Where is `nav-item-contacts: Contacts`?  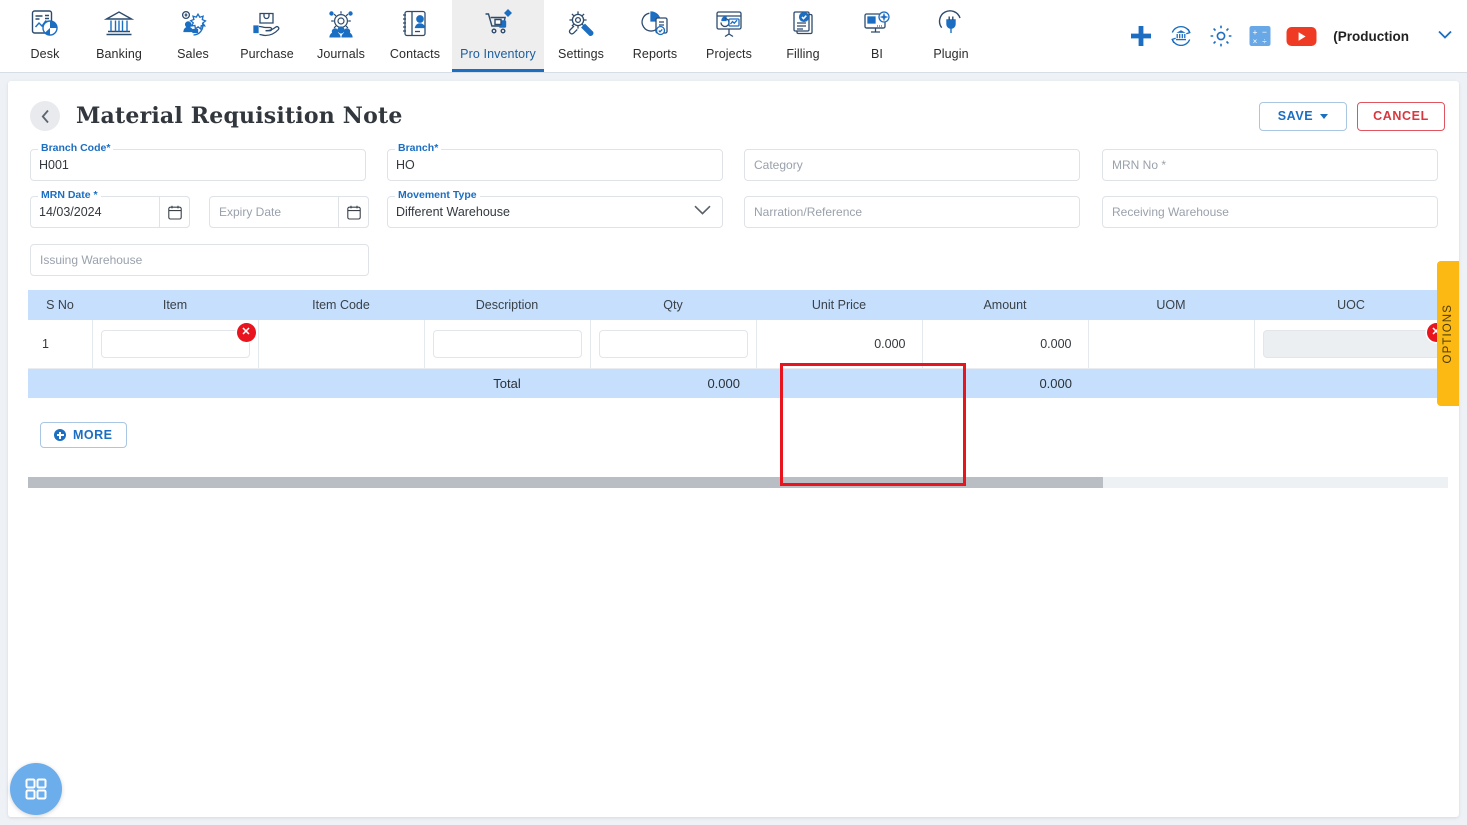
nav-item-contacts: Contacts is located at coordinates (415, 36).